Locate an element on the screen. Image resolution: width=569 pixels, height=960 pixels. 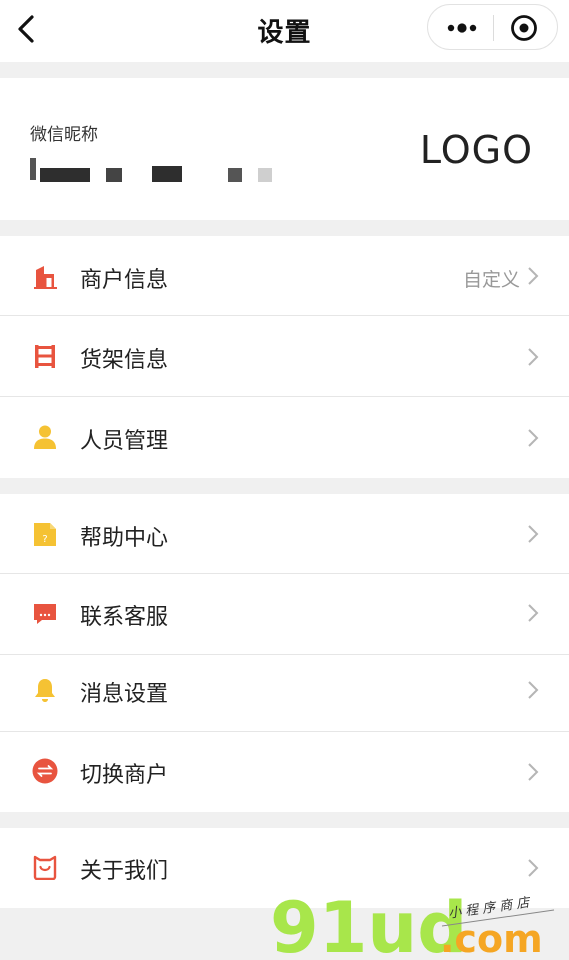
menu-item-merchant-info: 商户信息 自定义 is located at coordinates (284, 276).